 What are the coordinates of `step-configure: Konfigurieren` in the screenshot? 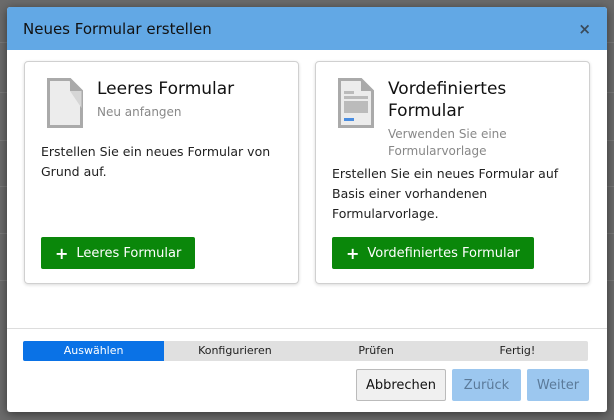 It's located at (235, 350).